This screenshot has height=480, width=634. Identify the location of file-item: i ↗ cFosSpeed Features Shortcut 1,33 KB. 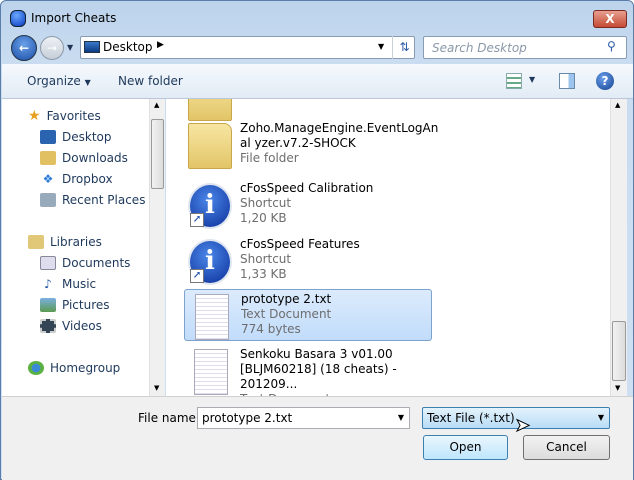
(308, 261).